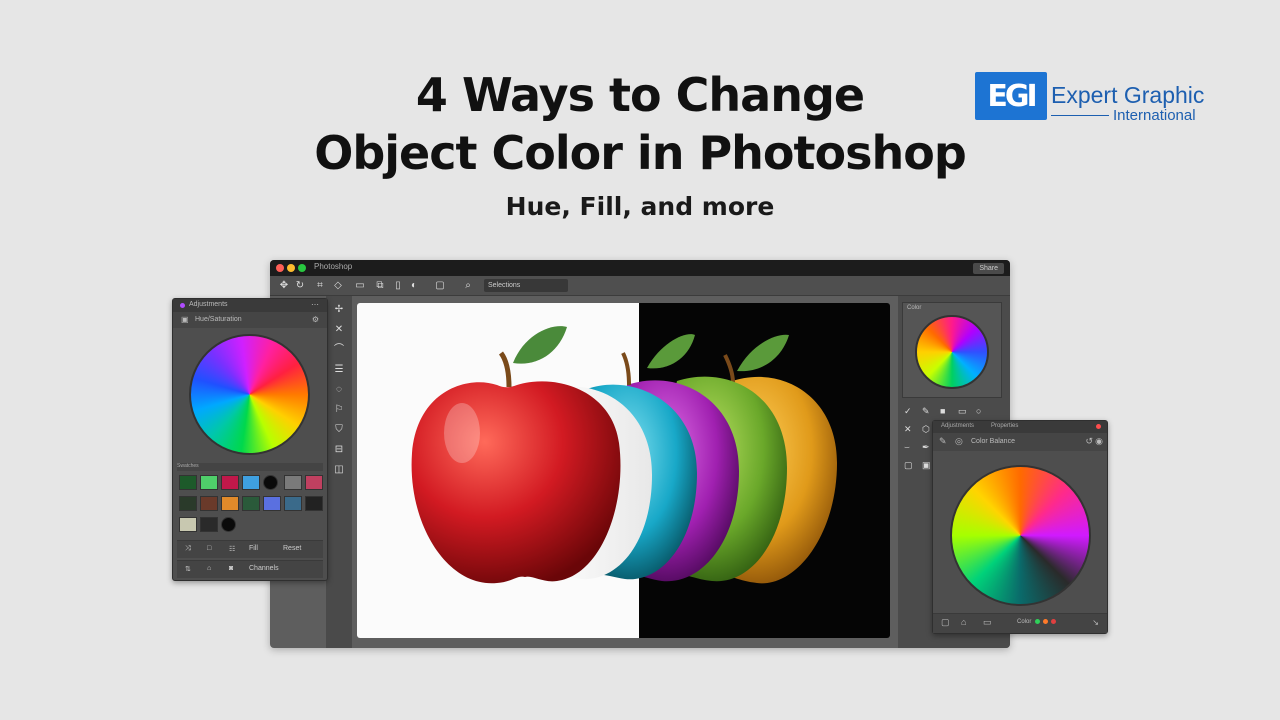 The image size is (1280, 720). What do you see at coordinates (302, 268) in the screenshot?
I see `maximize-window-button` at bounding box center [302, 268].